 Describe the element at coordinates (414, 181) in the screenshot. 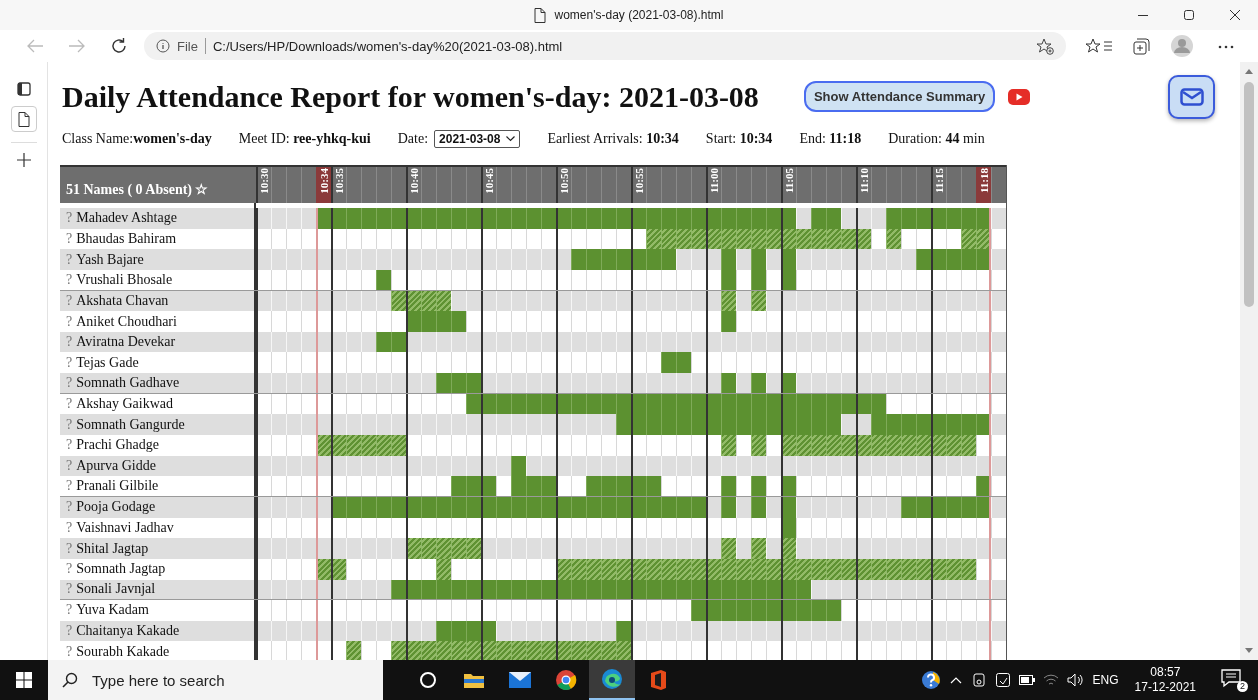

I see `time-label: 10:40` at that location.